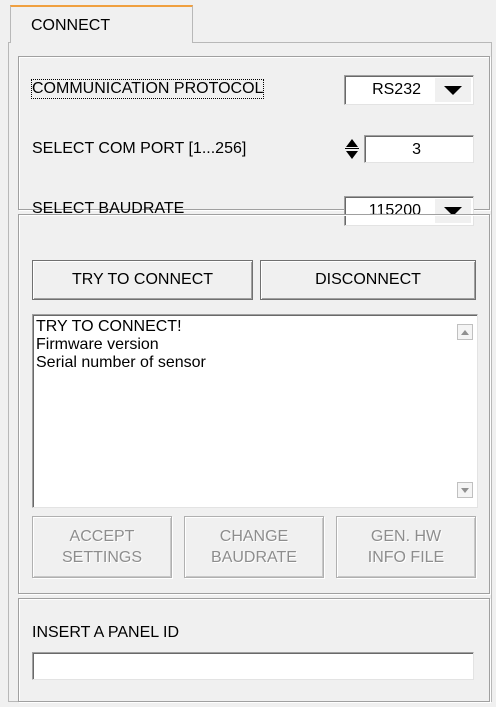  I want to click on com-port-input: 3, so click(419, 149).